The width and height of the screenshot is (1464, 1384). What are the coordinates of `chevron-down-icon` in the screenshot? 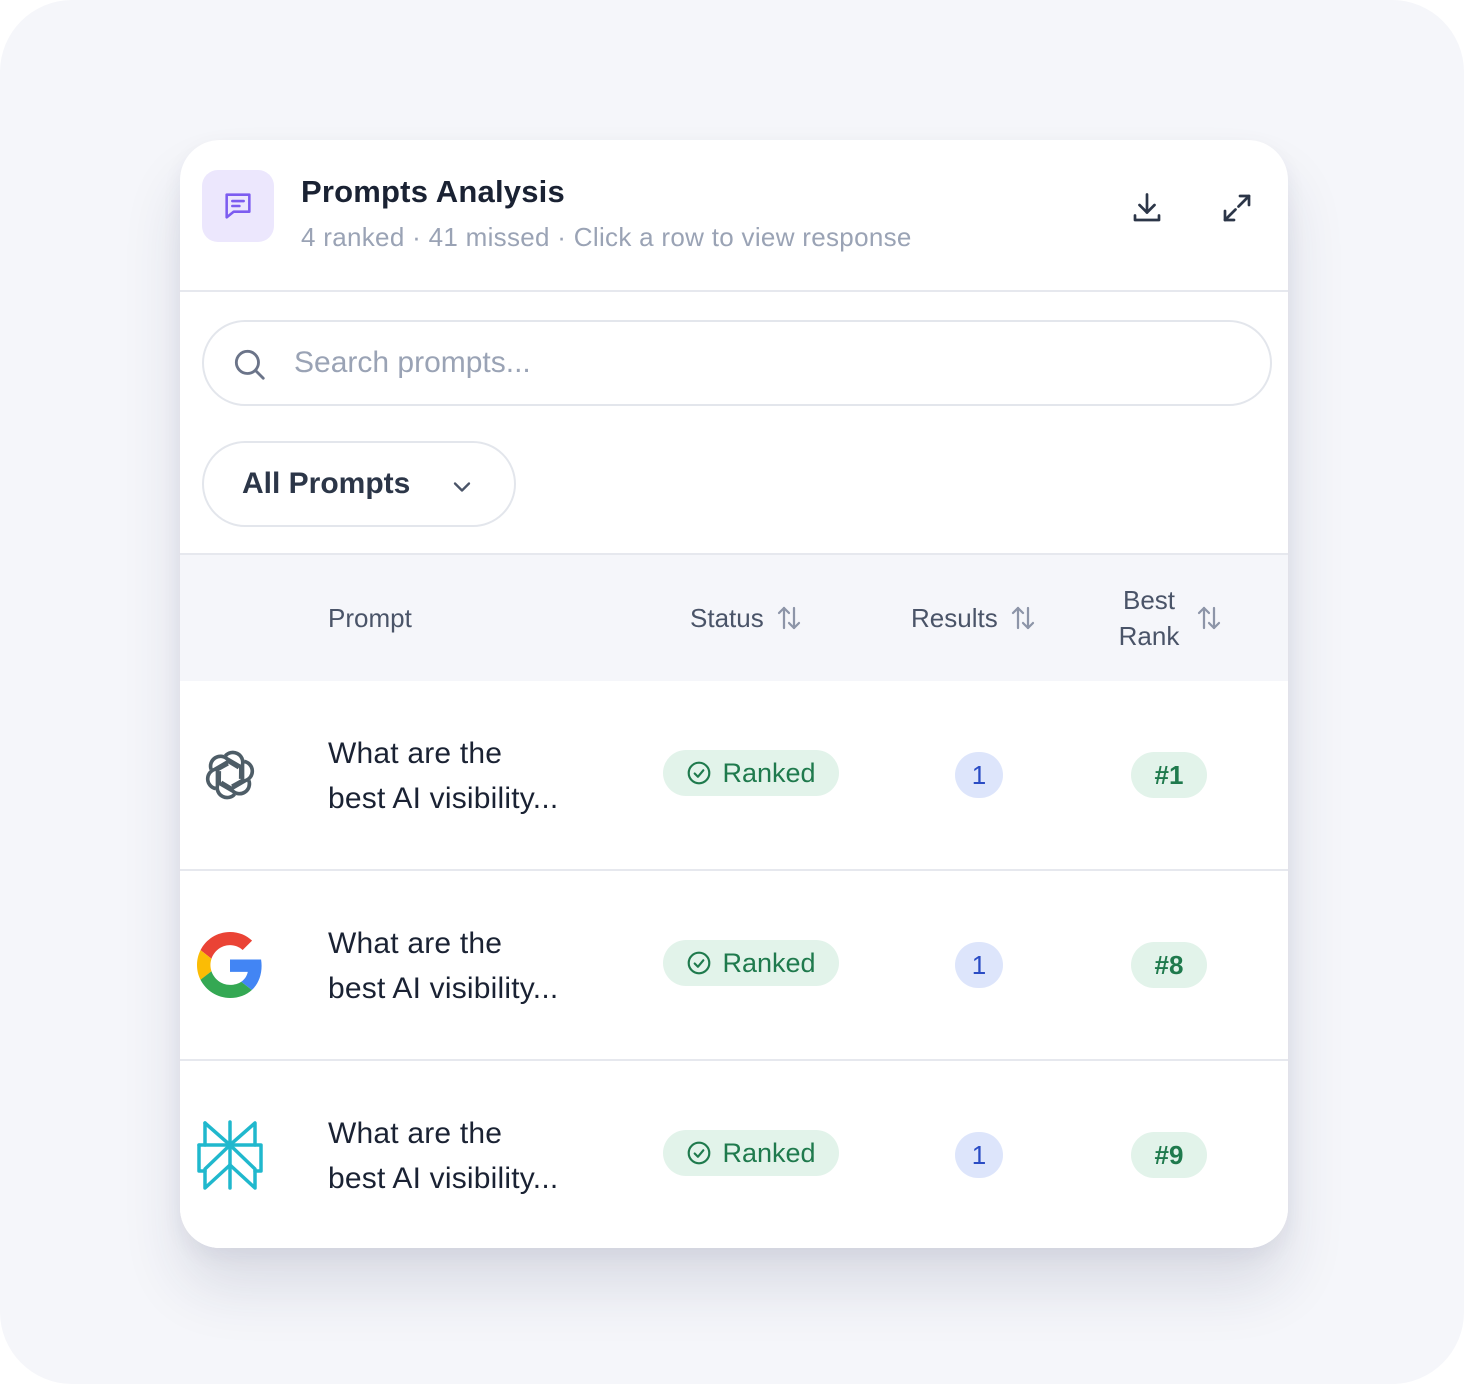 It's located at (462, 487).